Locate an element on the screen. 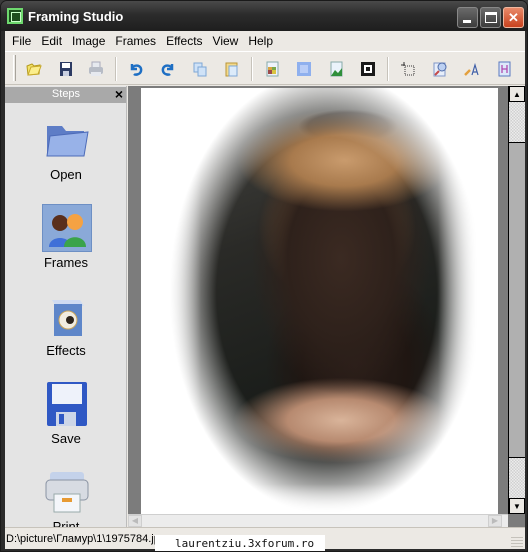 The width and height of the screenshot is (528, 552). open-button is located at coordinates (34, 69).